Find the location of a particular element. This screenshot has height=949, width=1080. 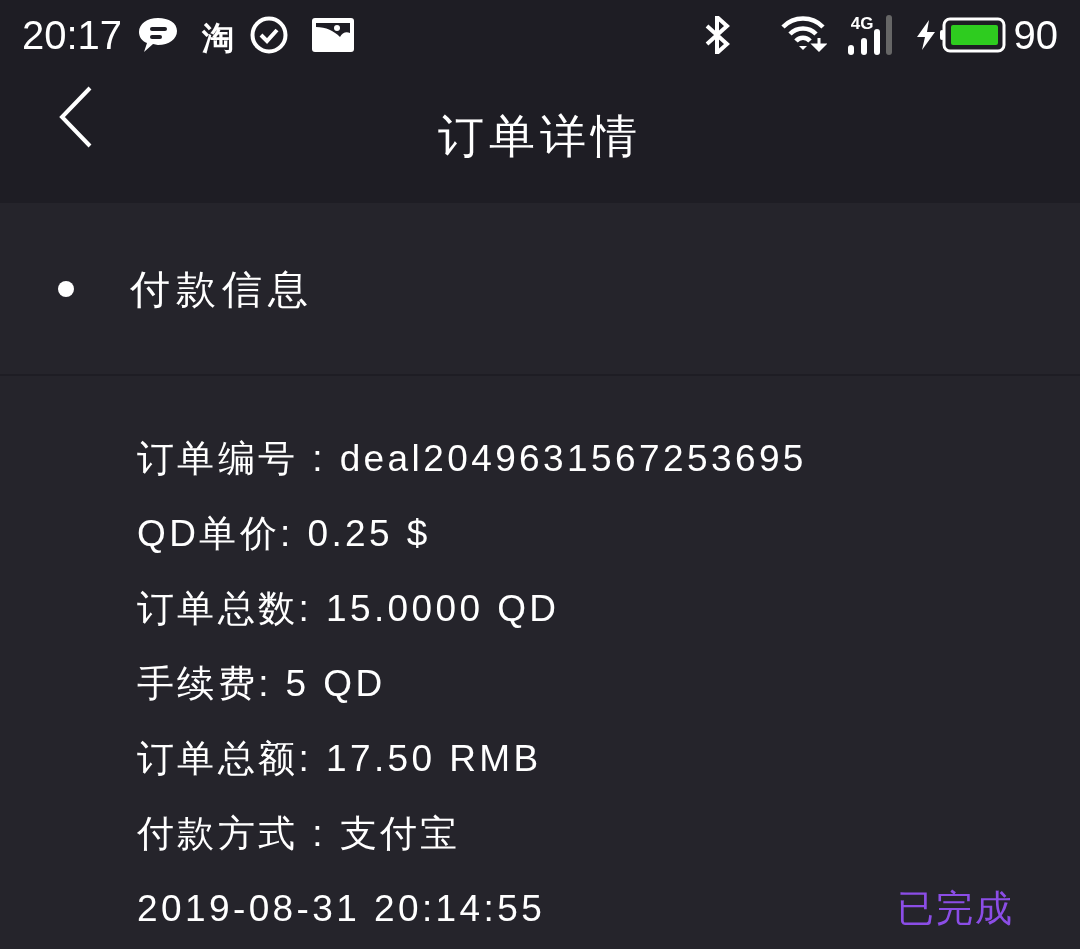

battery-percentage: 90 is located at coordinates (1035, 35).